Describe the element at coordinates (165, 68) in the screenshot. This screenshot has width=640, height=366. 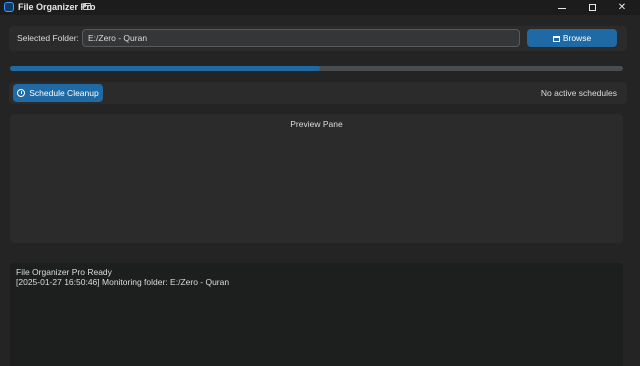
I see `progress-bar-fill` at that location.